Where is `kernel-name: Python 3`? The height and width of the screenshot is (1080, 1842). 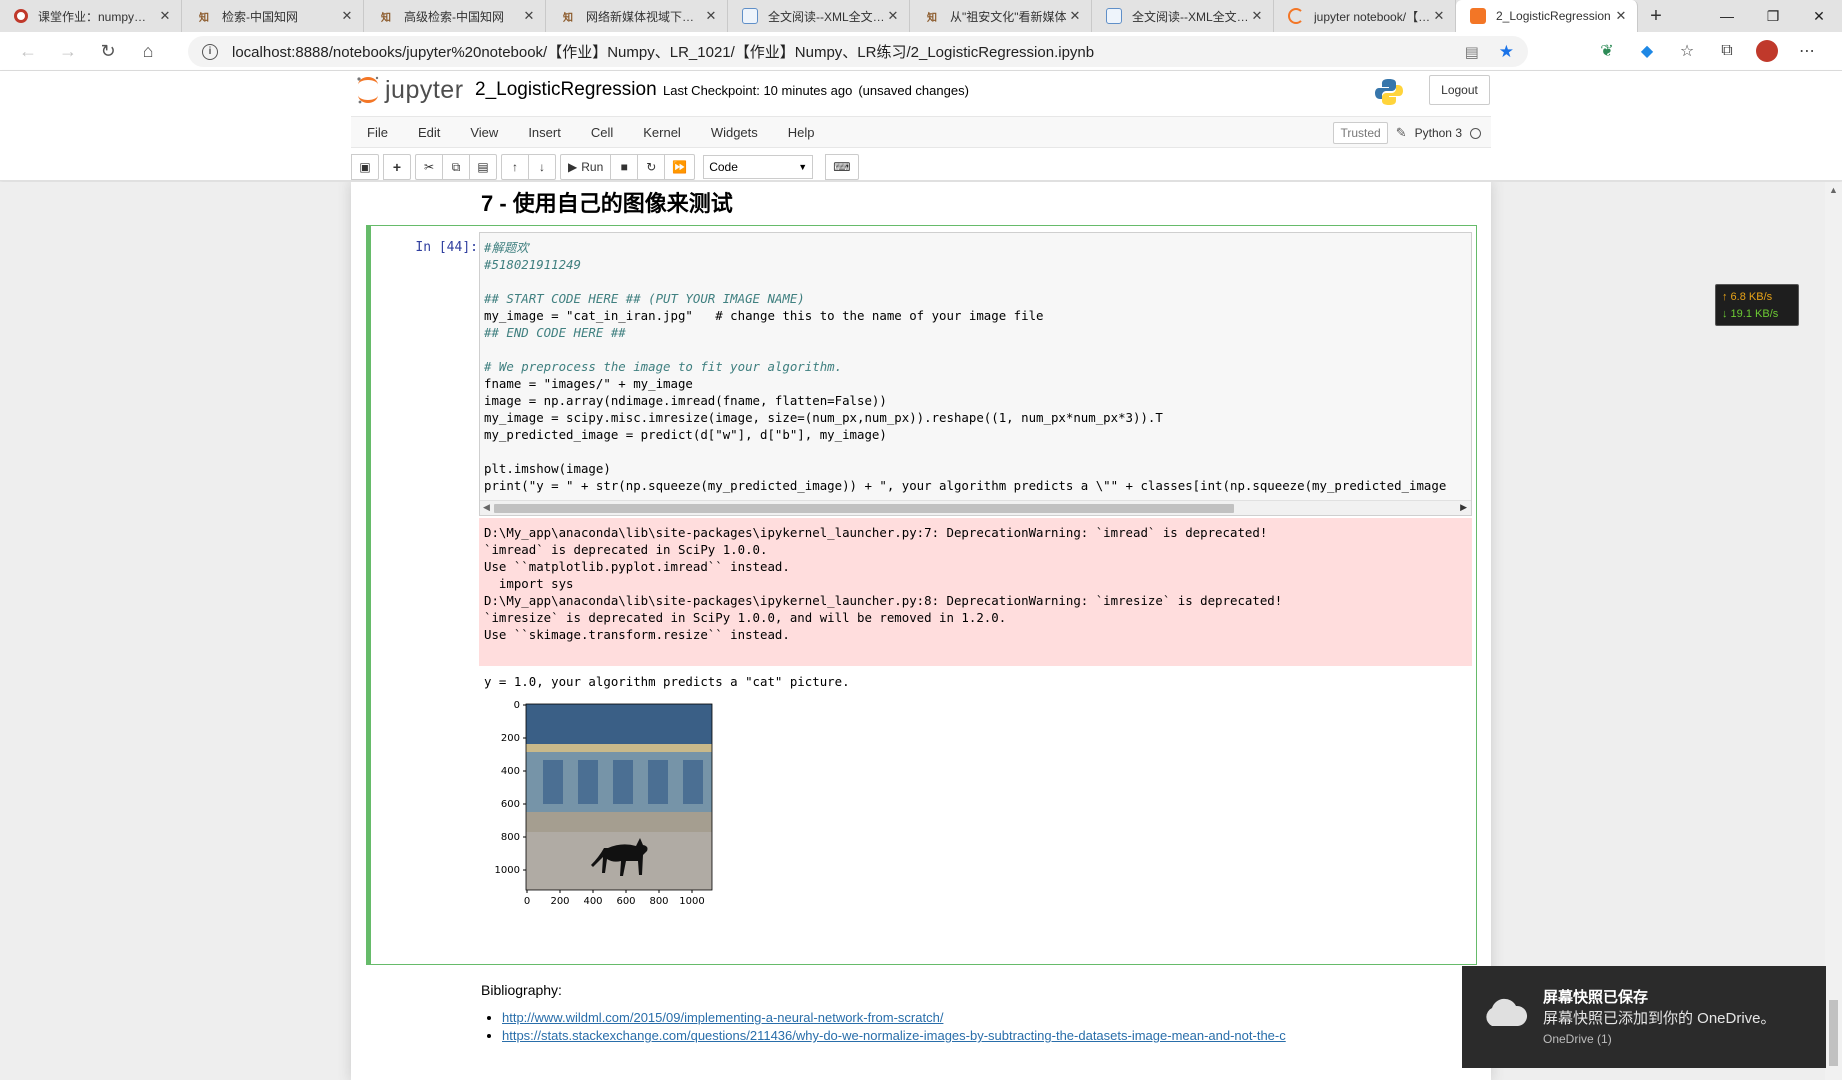 kernel-name: Python 3 is located at coordinates (1438, 133).